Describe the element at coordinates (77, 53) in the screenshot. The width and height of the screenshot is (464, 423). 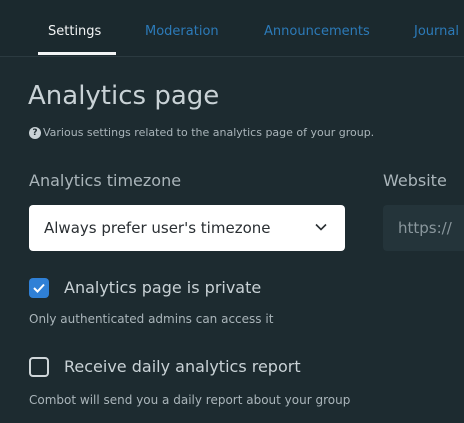
I see `active-tab-indicator` at that location.